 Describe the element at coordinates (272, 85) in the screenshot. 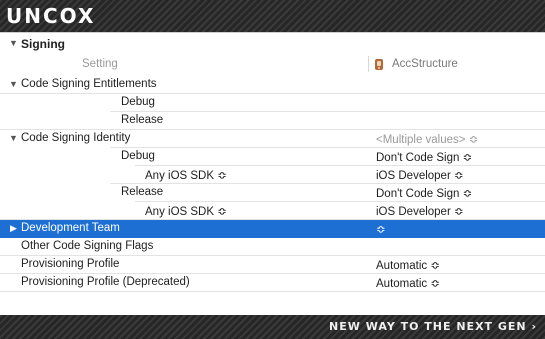

I see `setting-row-code-signing-entitlements: ▼ Code Signing Entitlements` at that location.